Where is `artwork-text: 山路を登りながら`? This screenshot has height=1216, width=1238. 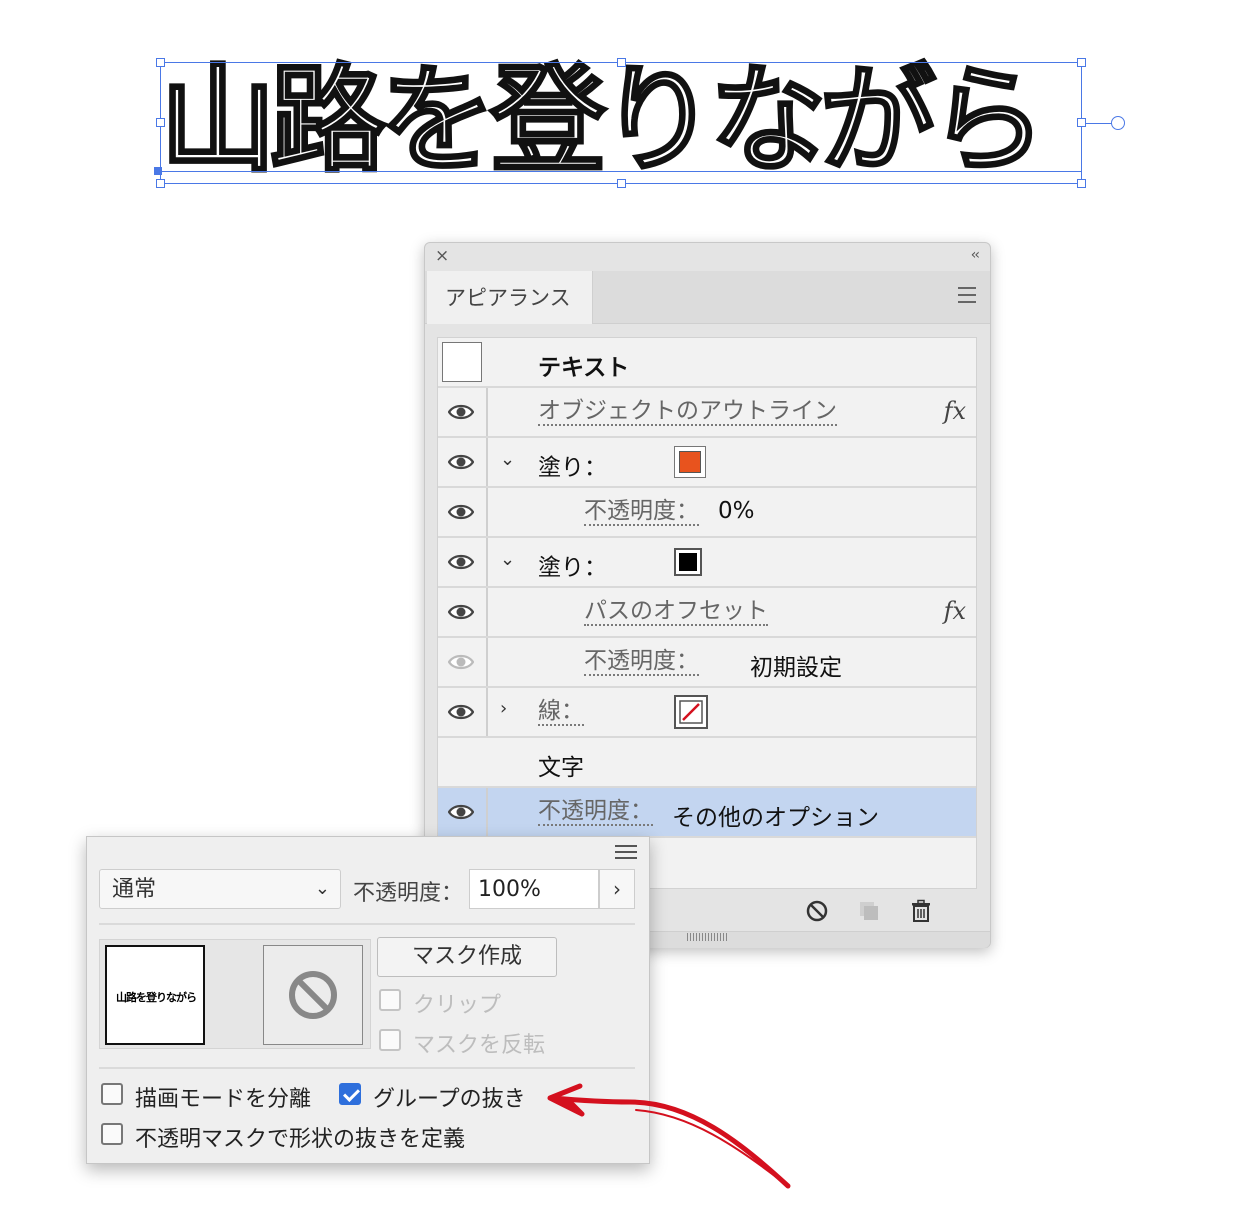
artwork-text: 山路を登りながら is located at coordinates (620, 120).